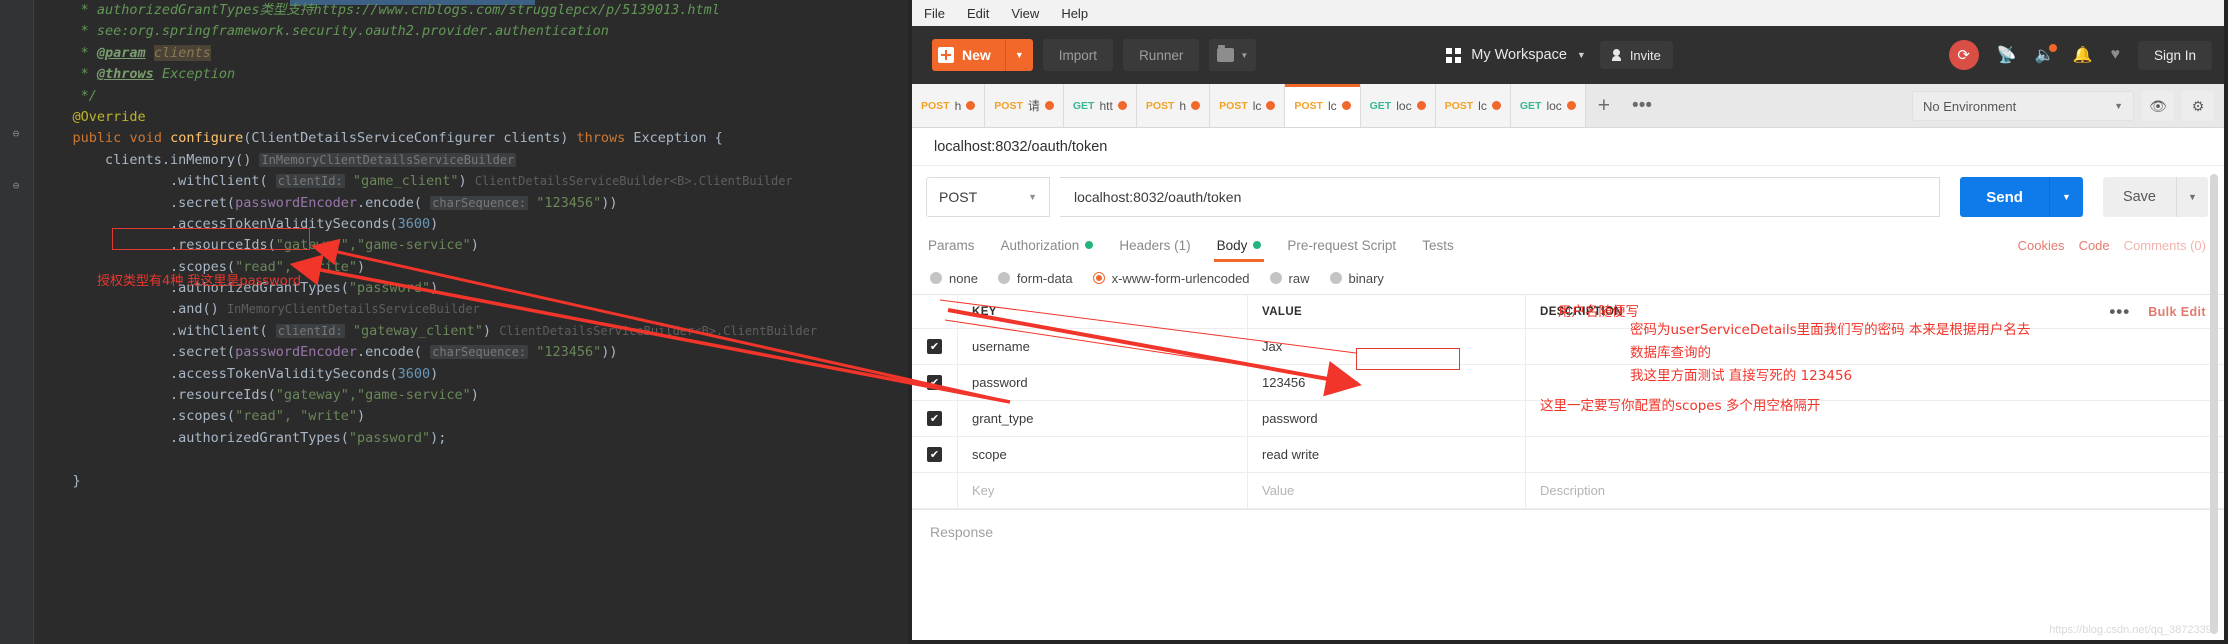 The width and height of the screenshot is (2228, 644). What do you see at coordinates (2214, 404) in the screenshot?
I see `vertical-scrollbar` at bounding box center [2214, 404].